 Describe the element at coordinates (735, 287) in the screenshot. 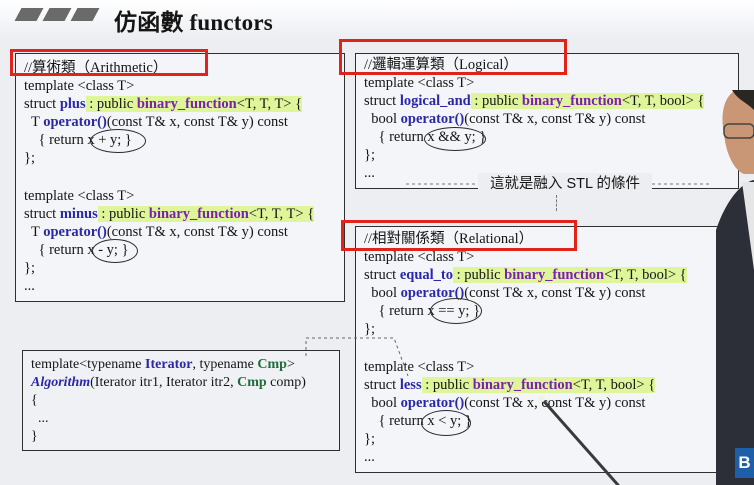

I see `presenter-photo` at that location.